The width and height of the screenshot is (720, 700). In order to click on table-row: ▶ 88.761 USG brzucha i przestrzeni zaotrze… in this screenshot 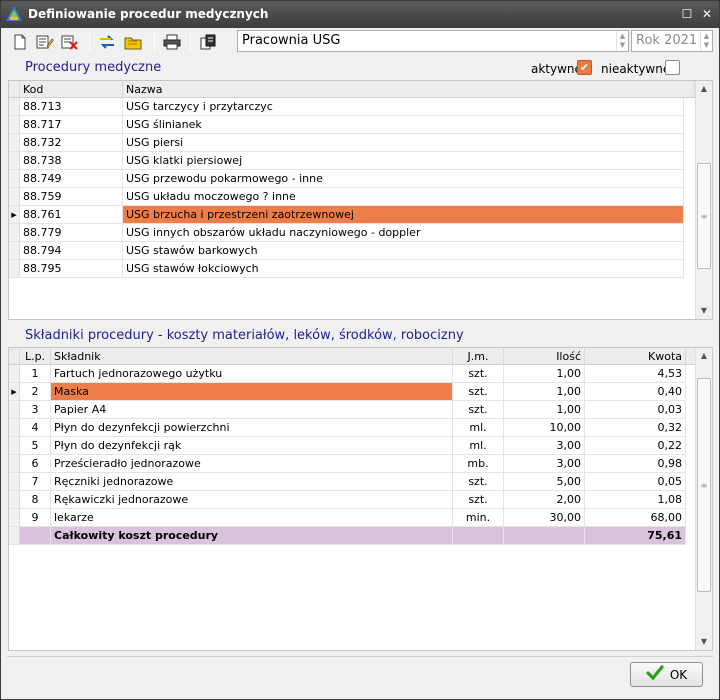, I will do `click(352, 215)`.